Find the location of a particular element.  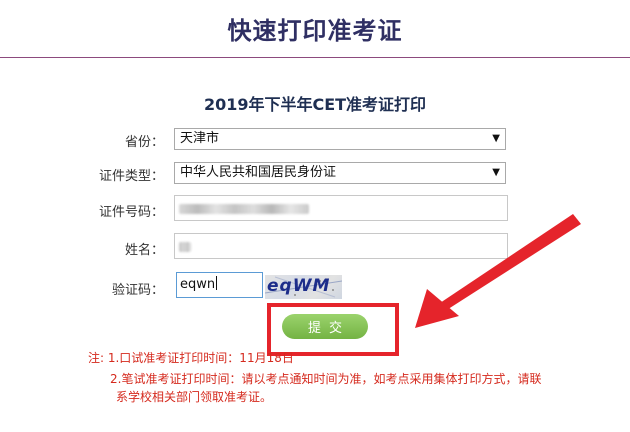

note-line-3: 系学校相关部门领取准考证。 is located at coordinates (194, 397).